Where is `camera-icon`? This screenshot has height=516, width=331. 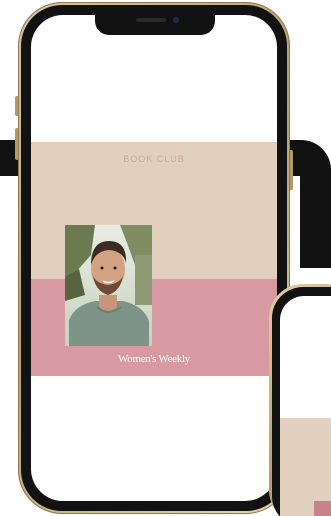
camera-icon is located at coordinates (176, 20).